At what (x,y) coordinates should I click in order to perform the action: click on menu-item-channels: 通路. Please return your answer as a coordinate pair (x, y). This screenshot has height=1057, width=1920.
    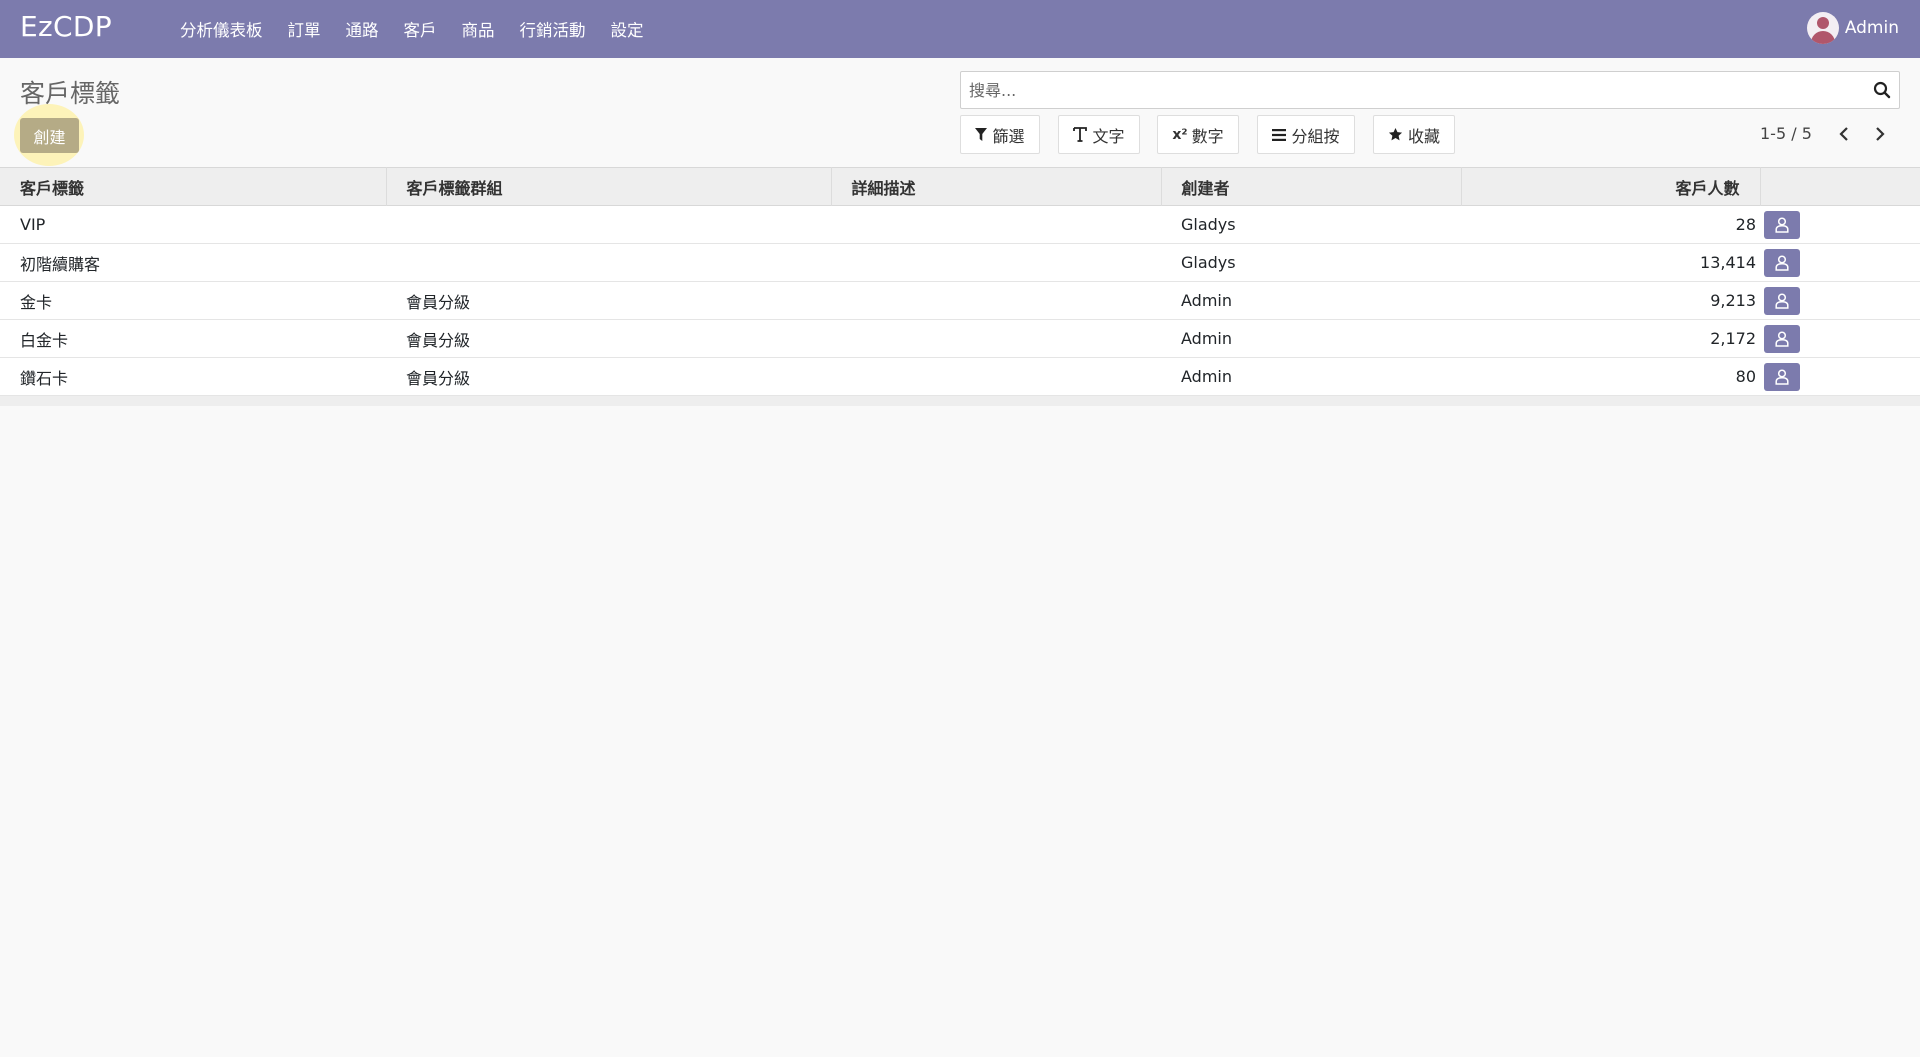
    Looking at the image, I should click on (362, 29).